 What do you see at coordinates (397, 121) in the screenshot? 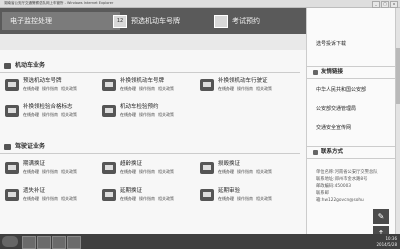
I see `vertical-scrollbar` at bounding box center [397, 121].